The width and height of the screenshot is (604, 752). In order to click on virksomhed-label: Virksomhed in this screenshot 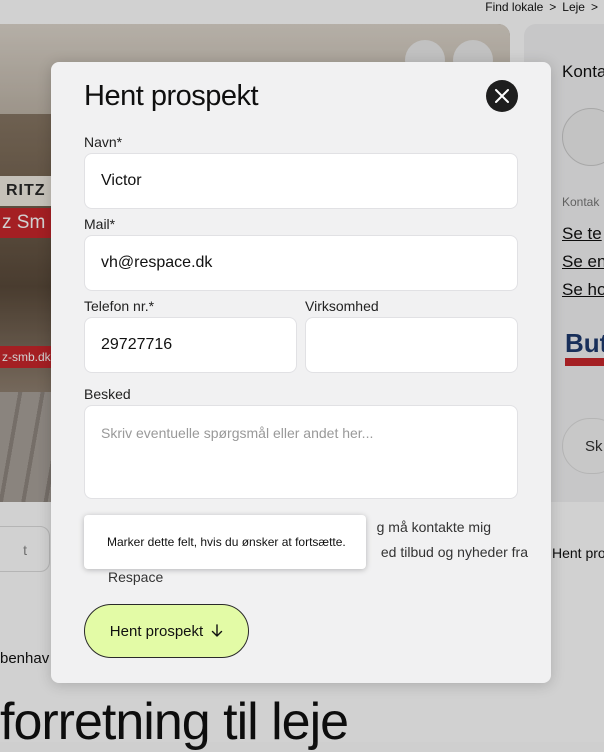, I will do `click(342, 306)`.